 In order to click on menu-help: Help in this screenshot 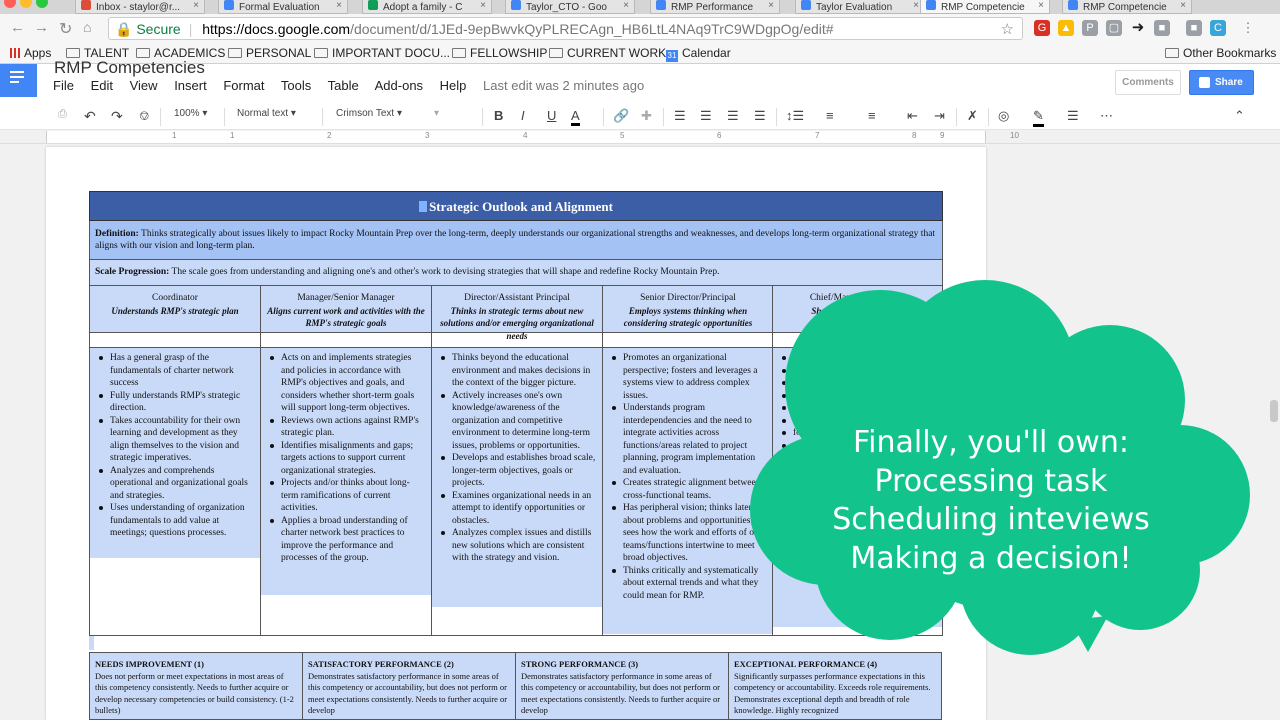, I will do `click(453, 85)`.